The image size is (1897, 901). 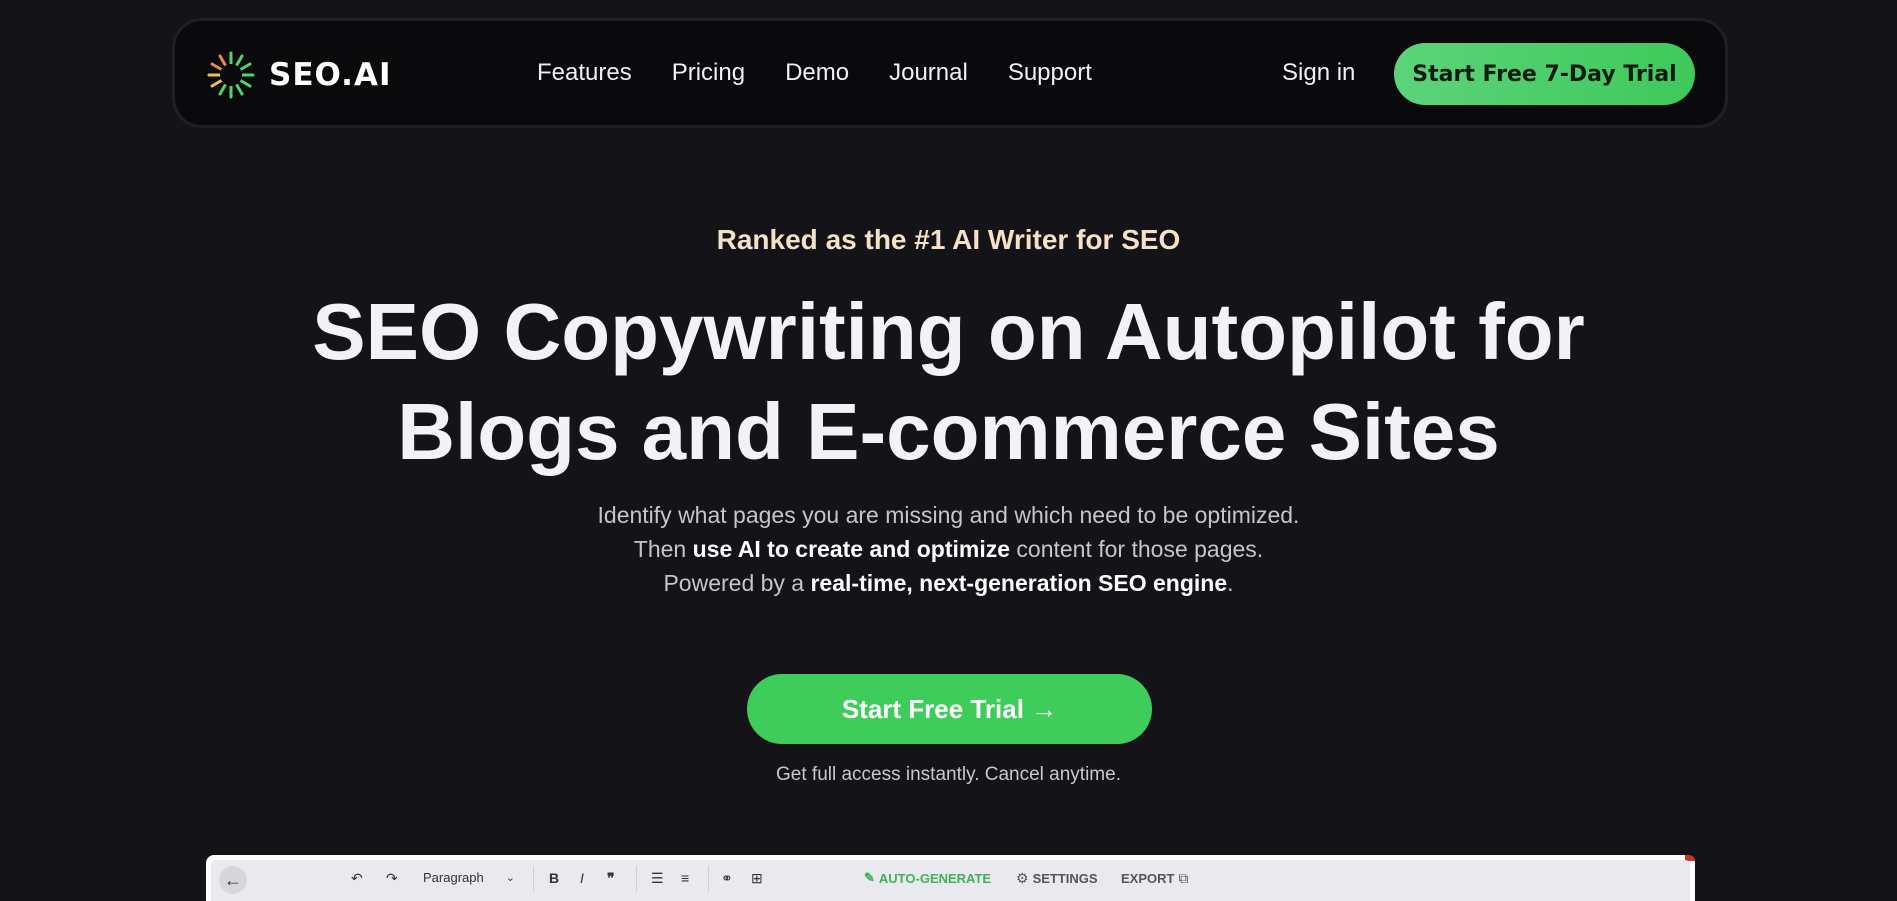 What do you see at coordinates (510, 878) in the screenshot?
I see `chevron-down-icon: ⌄` at bounding box center [510, 878].